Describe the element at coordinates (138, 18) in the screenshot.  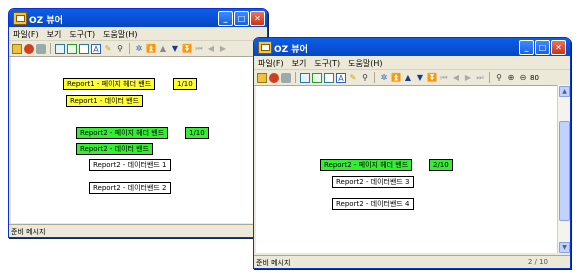
I see `window1-titlebar: OZ 뷰어 _ □ ✕` at that location.